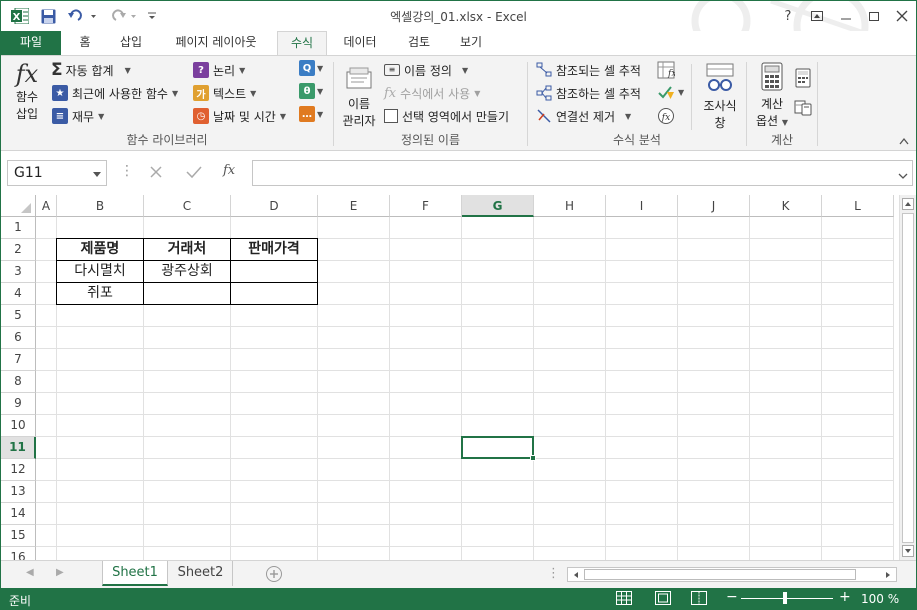  Describe the element at coordinates (274, 404) in the screenshot. I see `cell-d9` at that location.